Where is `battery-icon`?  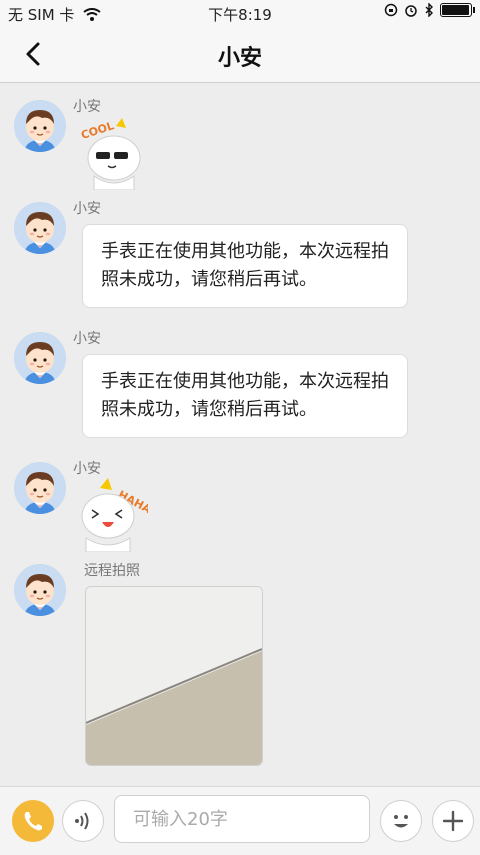 battery-icon is located at coordinates (457, 10).